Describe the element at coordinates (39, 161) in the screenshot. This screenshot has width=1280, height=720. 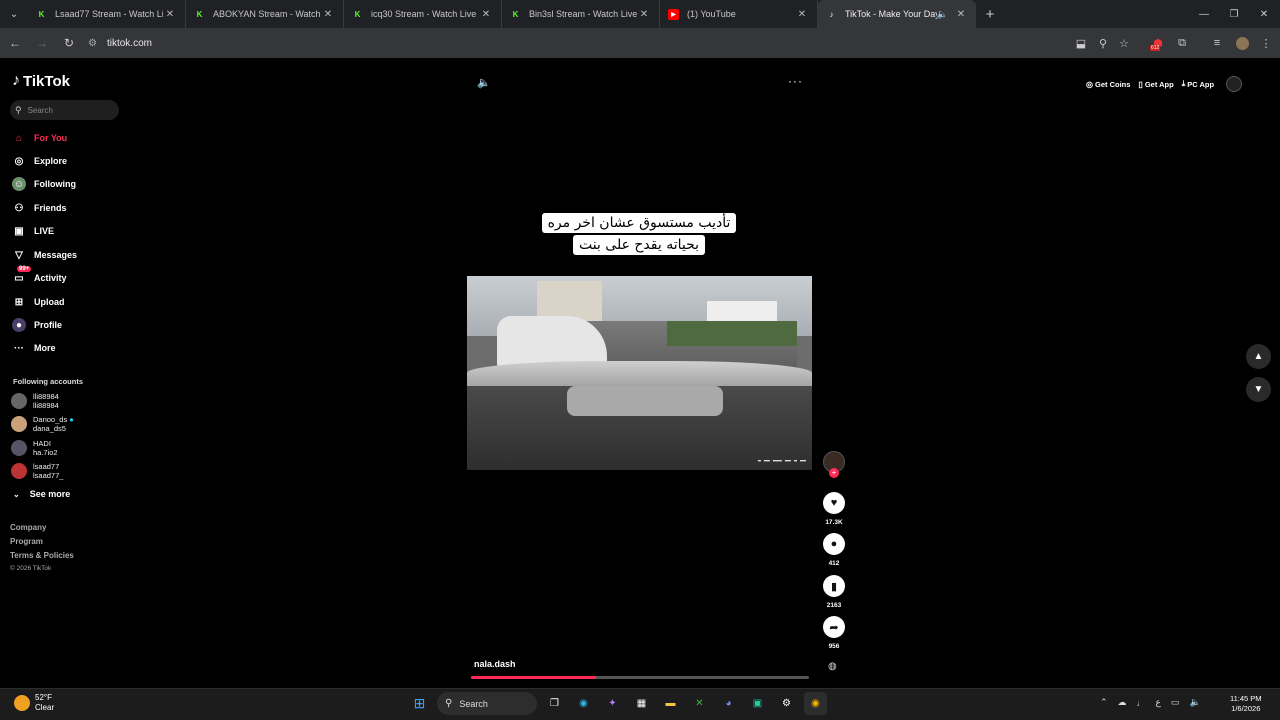
I see `nav-explore: ◎ Explore` at that location.